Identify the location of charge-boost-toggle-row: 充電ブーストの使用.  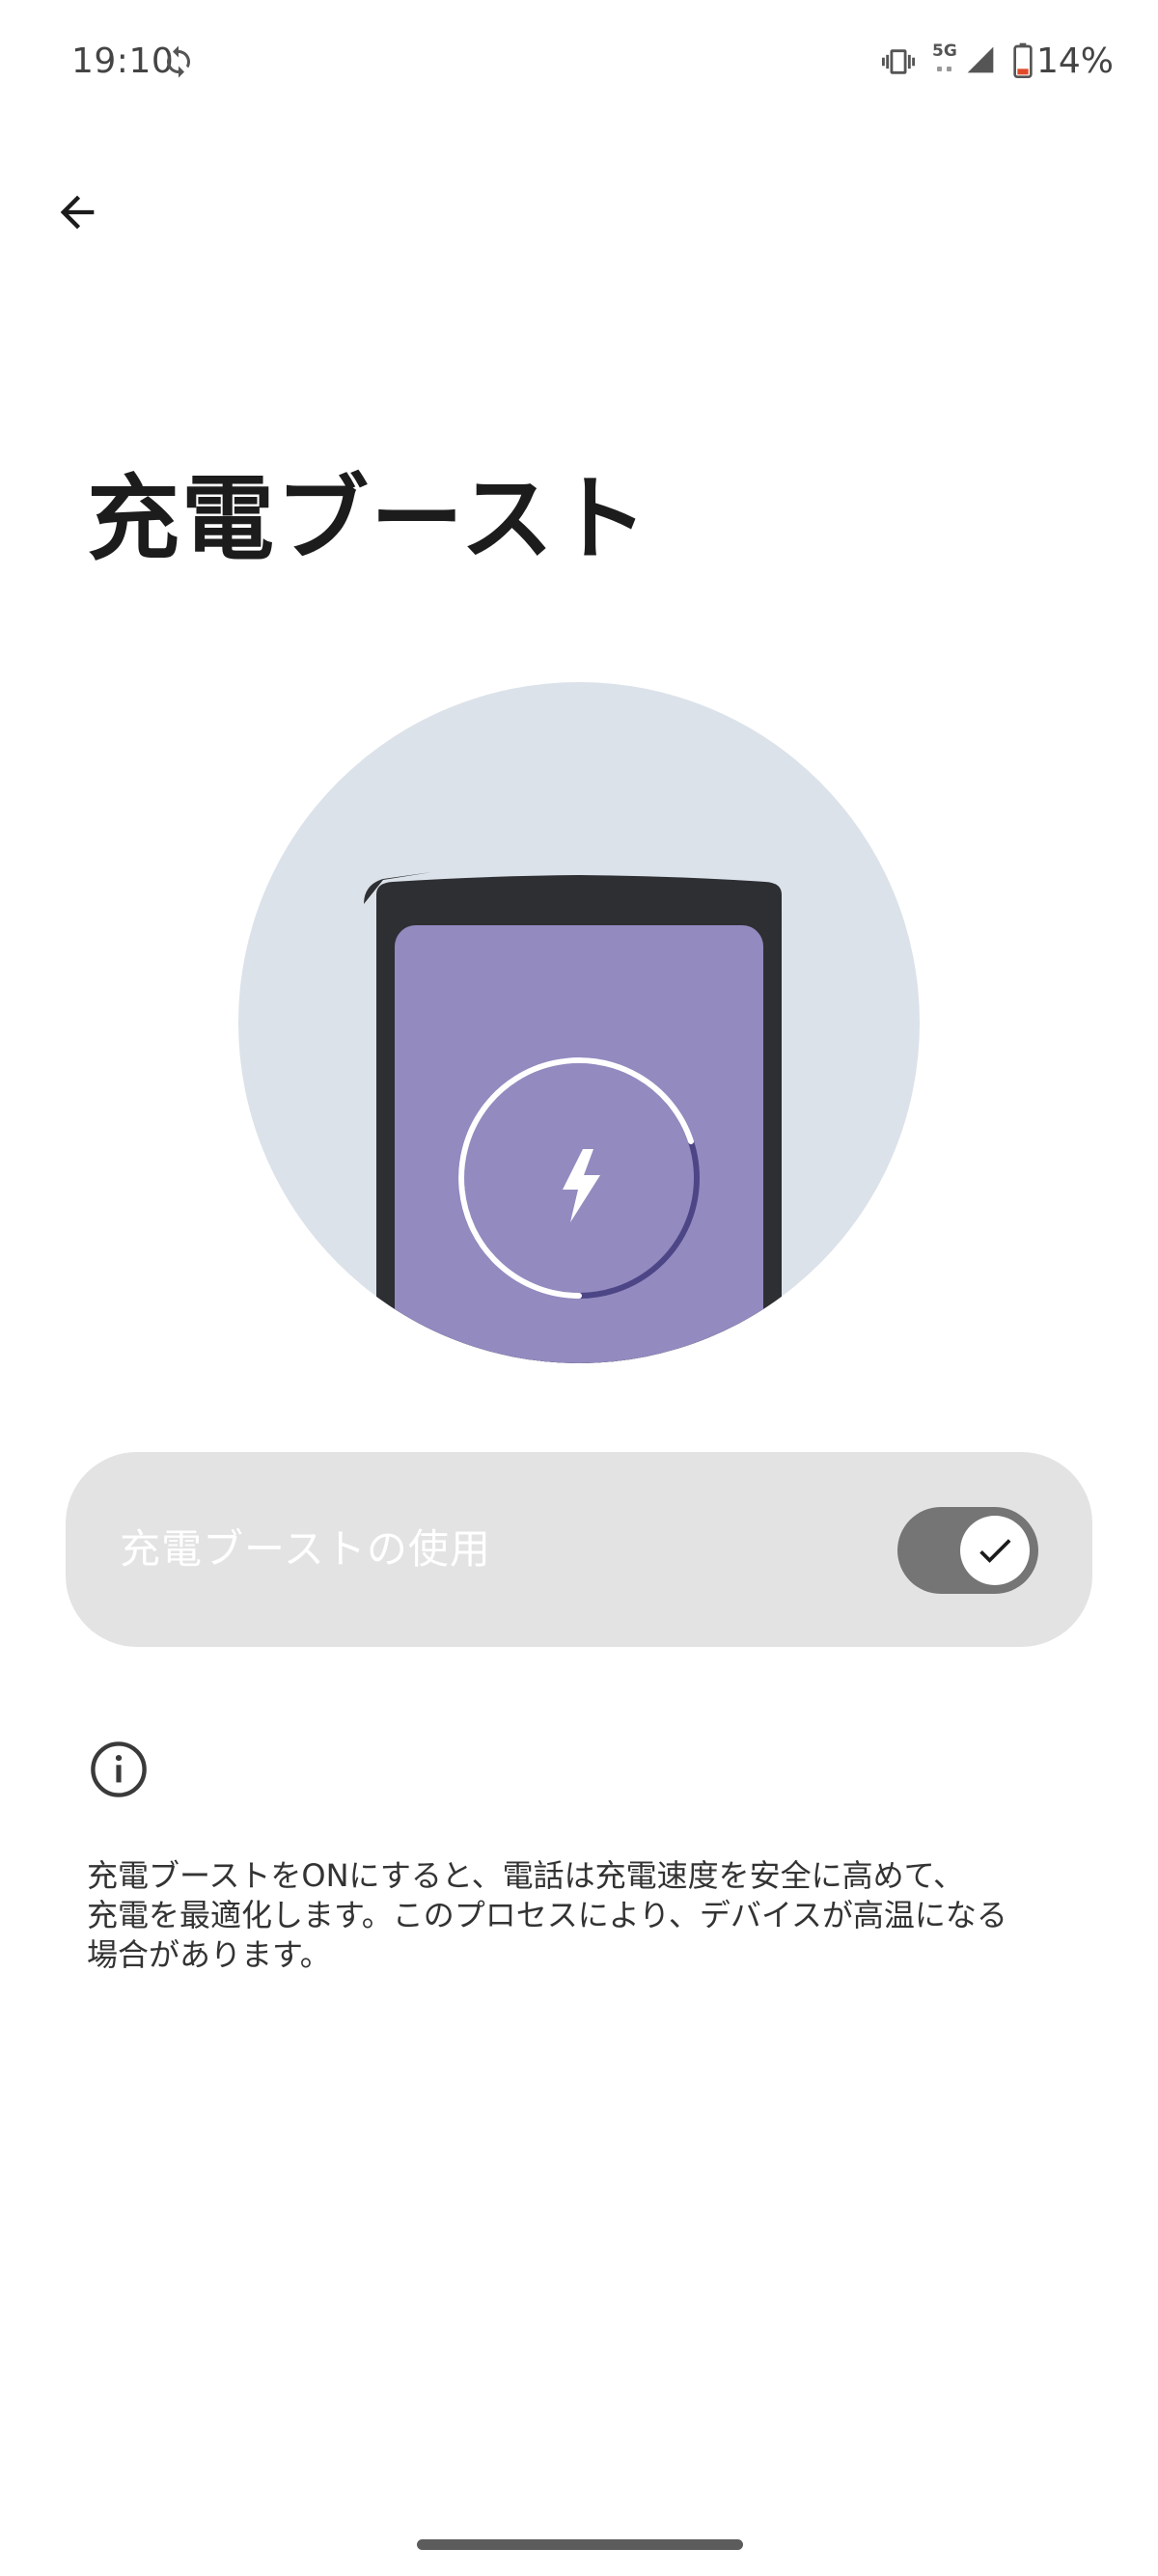
(579, 1549).